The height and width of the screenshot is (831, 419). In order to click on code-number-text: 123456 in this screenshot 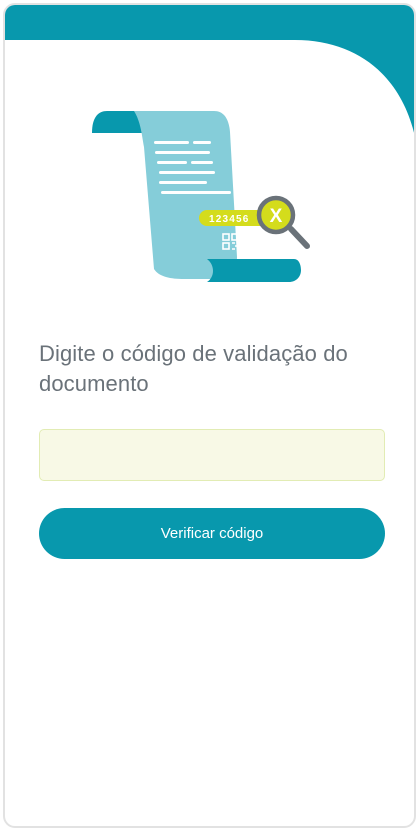, I will do `click(229, 219)`.